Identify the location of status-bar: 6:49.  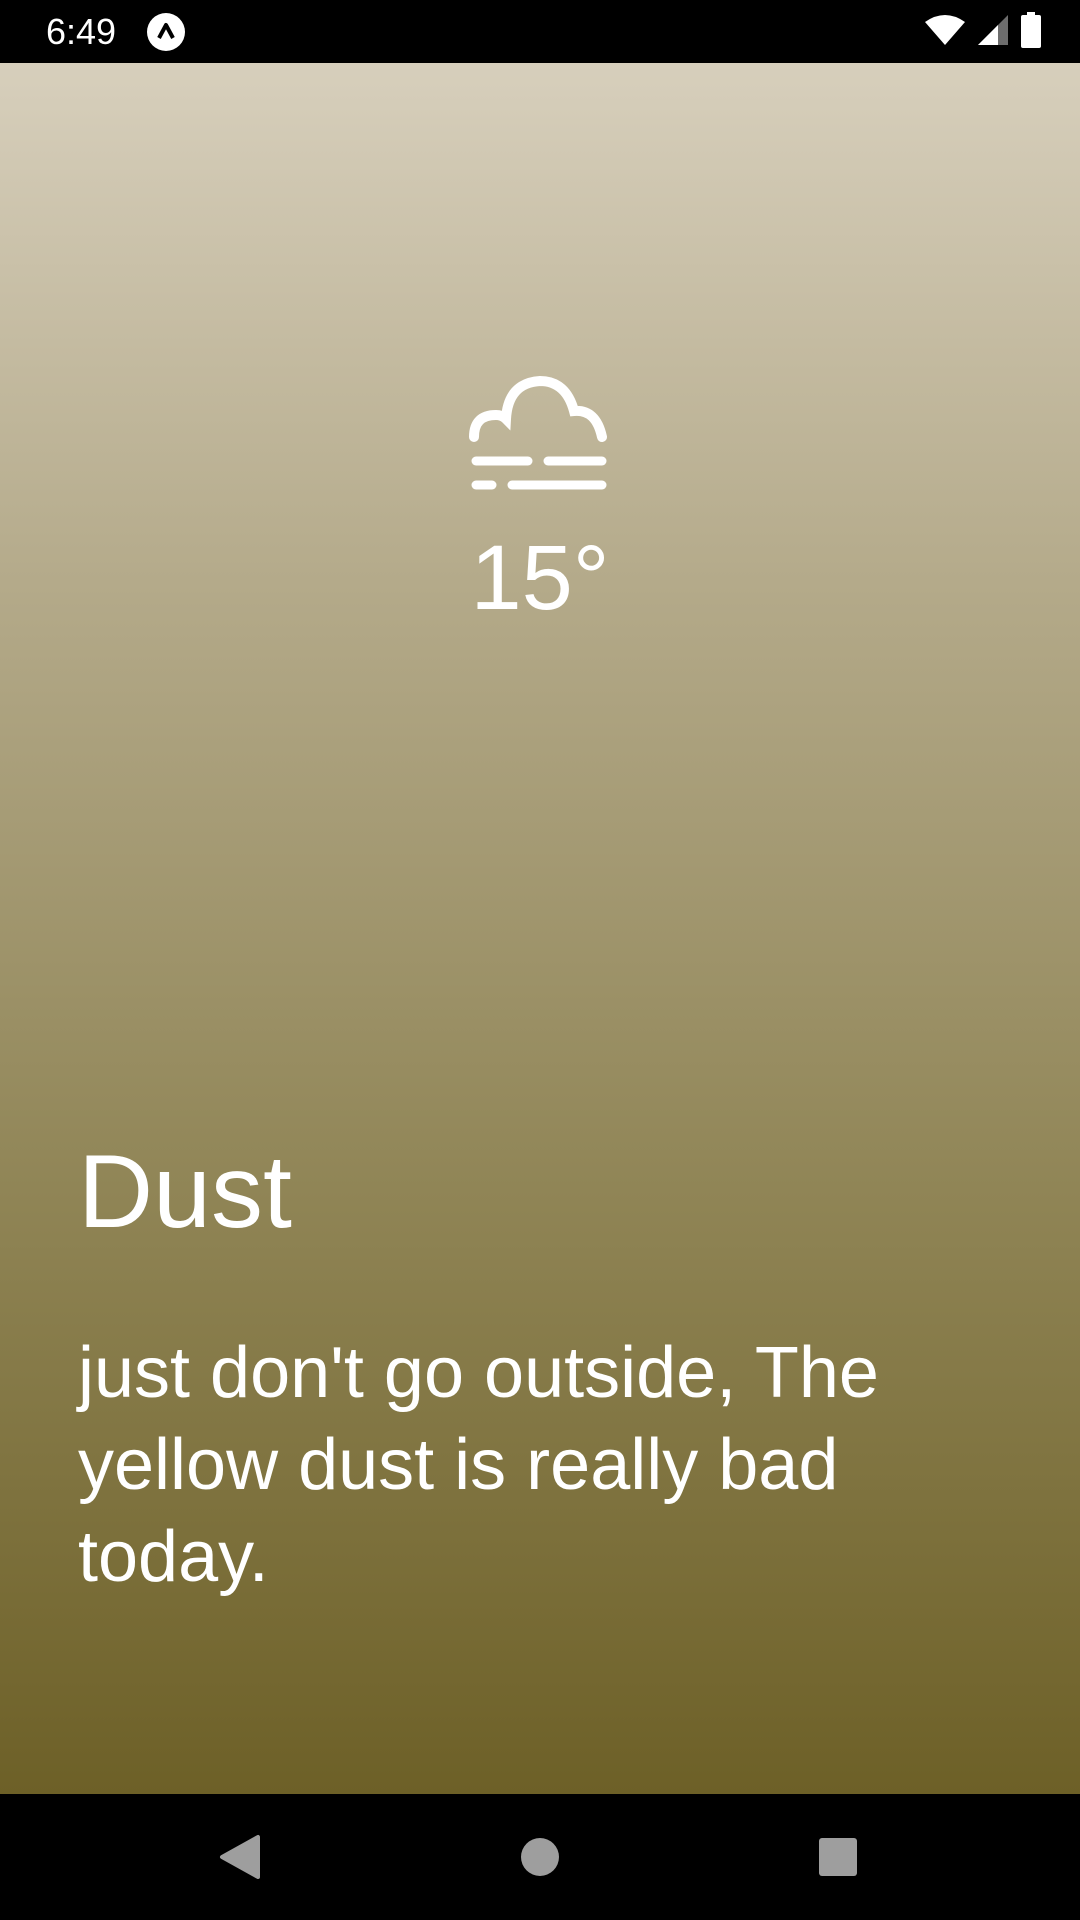
(540, 31).